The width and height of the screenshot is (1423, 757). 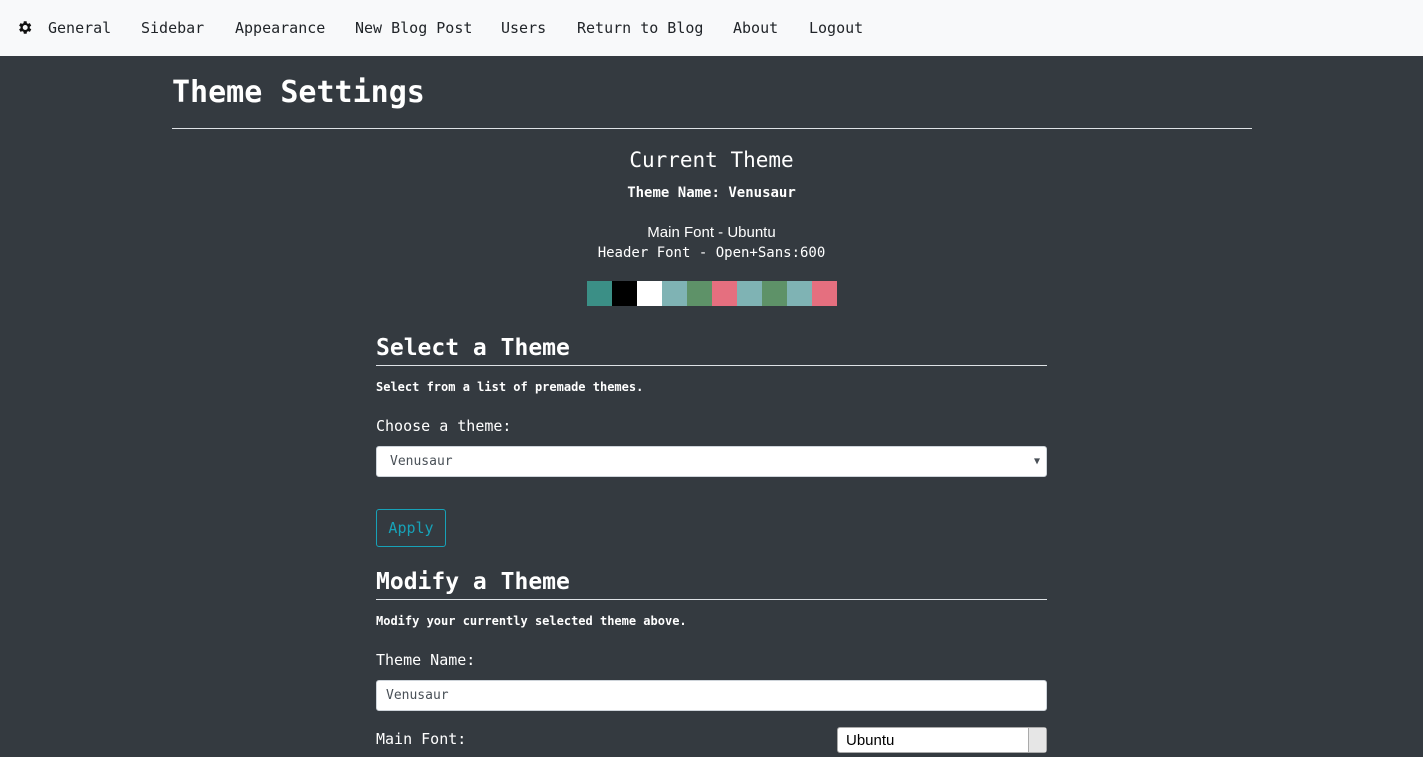 What do you see at coordinates (711, 695) in the screenshot?
I see `theme-name-input: Venusaur` at bounding box center [711, 695].